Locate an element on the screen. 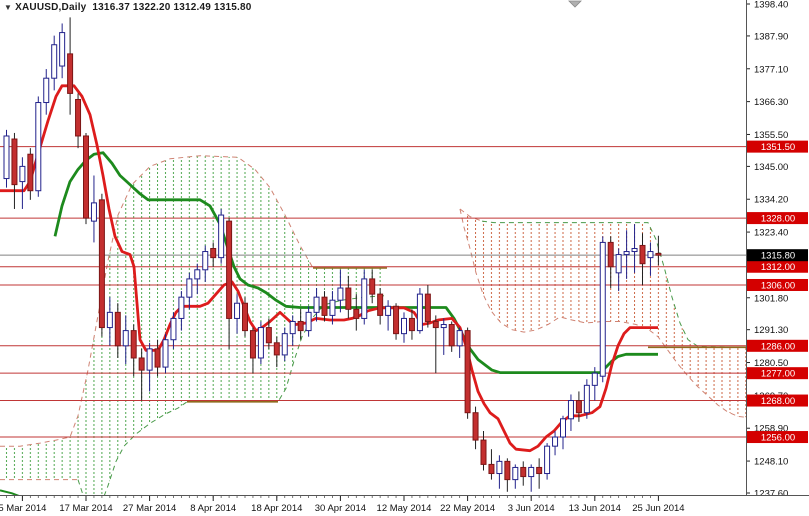  date-tick-label: 12 May 2014 is located at coordinates (404, 508).